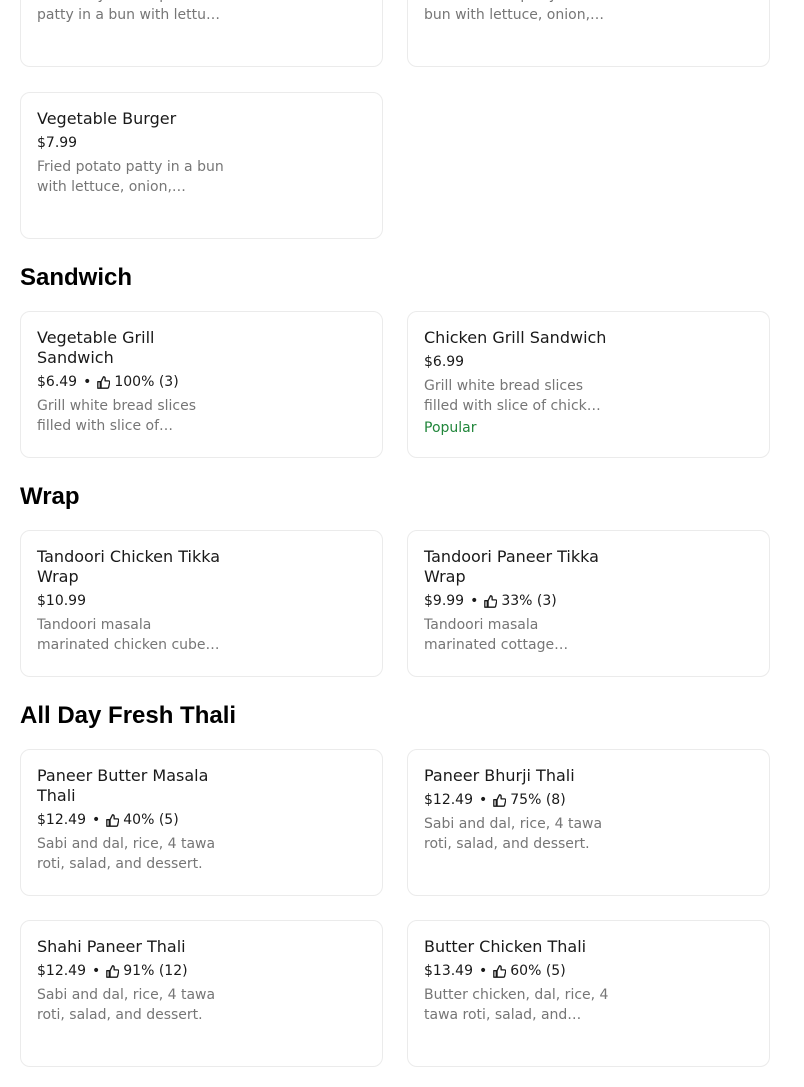 The height and width of the screenshot is (1087, 804). What do you see at coordinates (123, 785) in the screenshot?
I see `item-name: Paneer Butter Masala Thali` at bounding box center [123, 785].